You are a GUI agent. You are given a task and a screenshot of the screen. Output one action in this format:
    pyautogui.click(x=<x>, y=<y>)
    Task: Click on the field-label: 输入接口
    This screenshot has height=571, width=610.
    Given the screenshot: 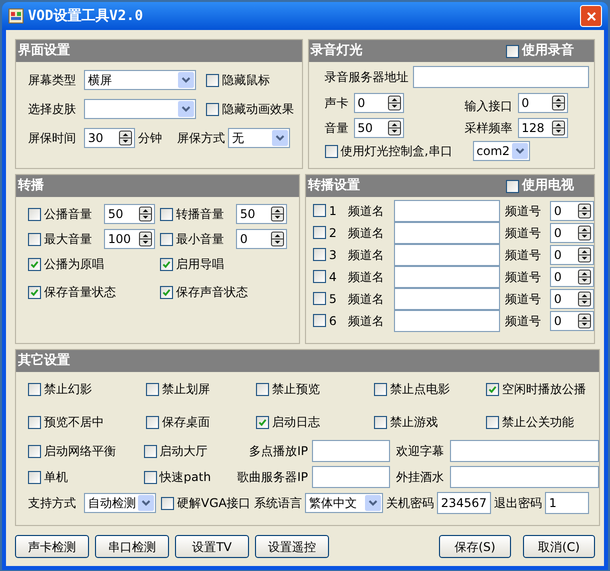 What is the action you would take?
    pyautogui.click(x=489, y=106)
    